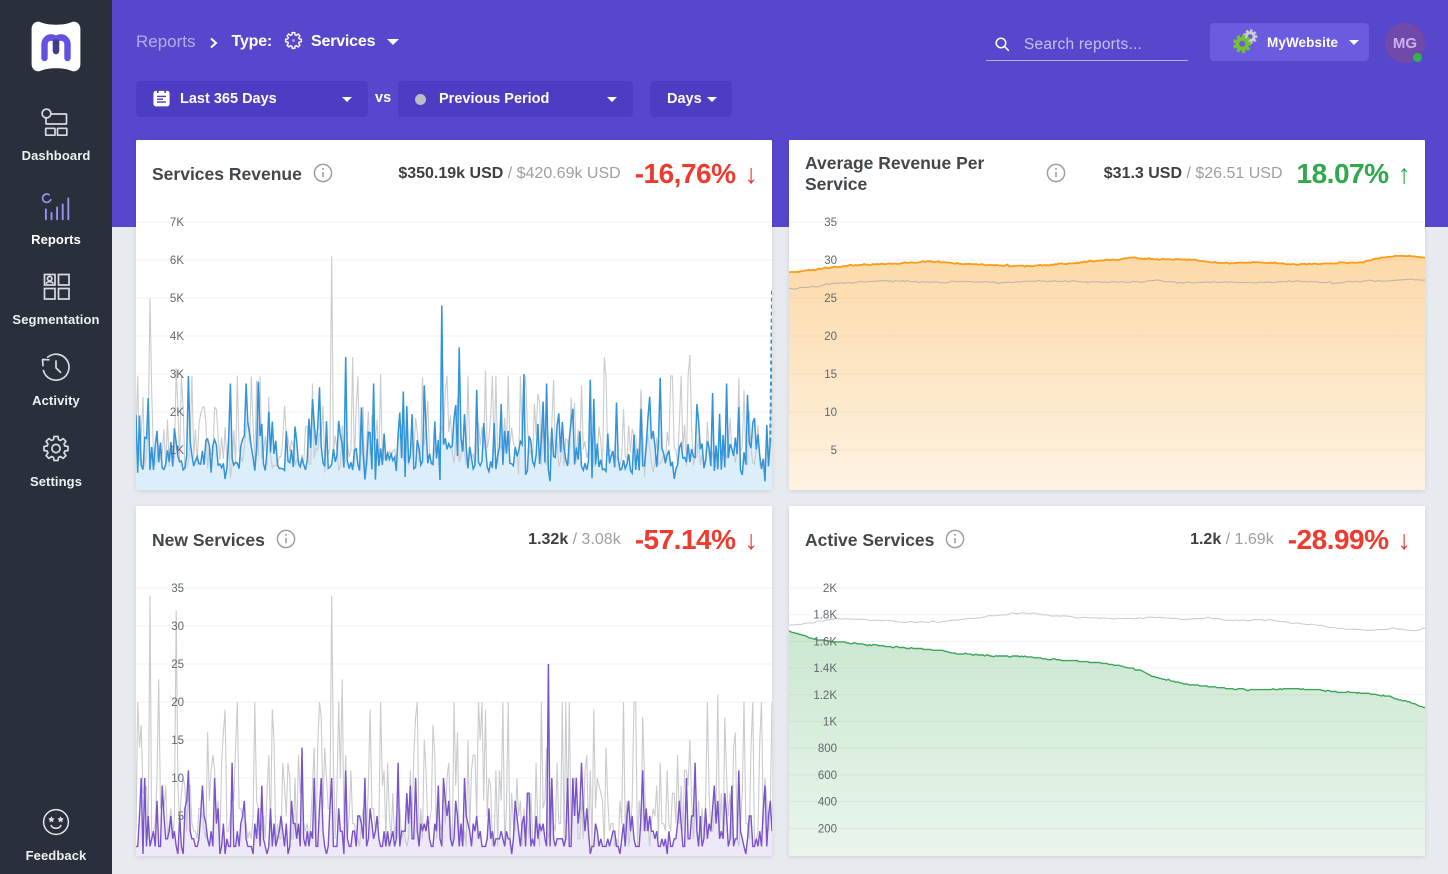 This screenshot has height=874, width=1448. I want to click on svg-text: 1.8K, so click(825, 616).